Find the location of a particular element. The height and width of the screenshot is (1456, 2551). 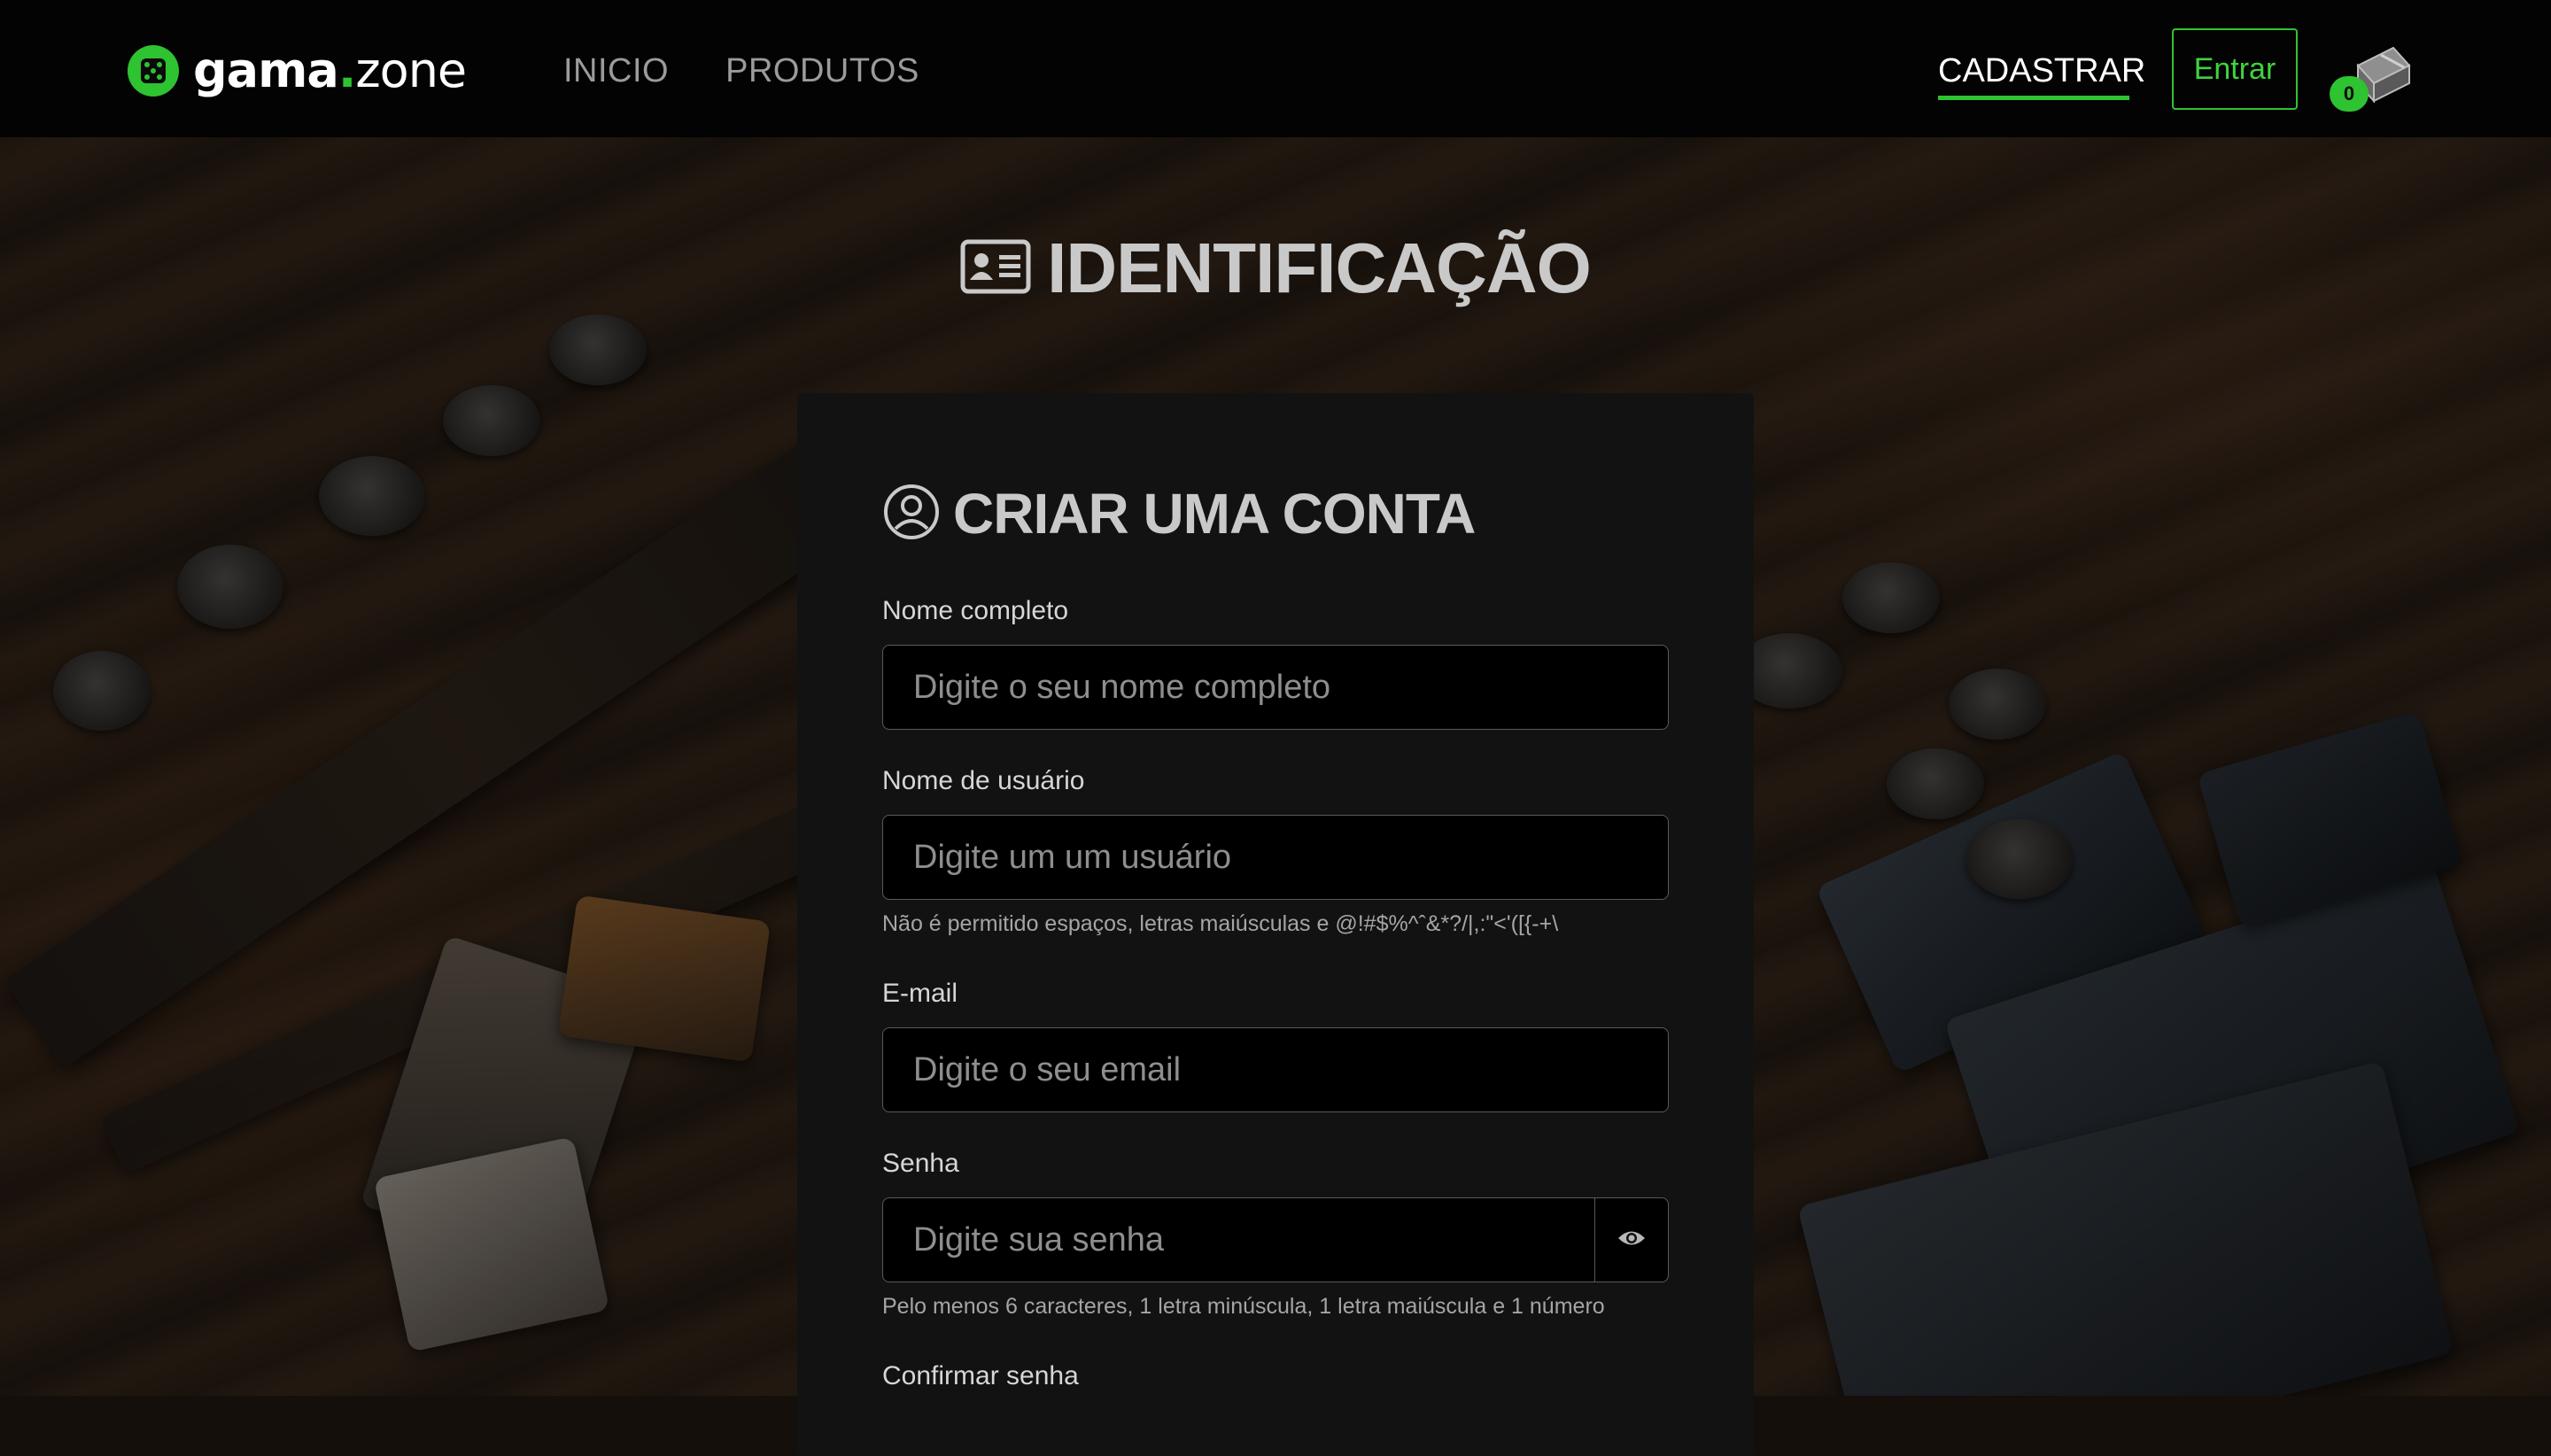

eye-icon is located at coordinates (1632, 1240).